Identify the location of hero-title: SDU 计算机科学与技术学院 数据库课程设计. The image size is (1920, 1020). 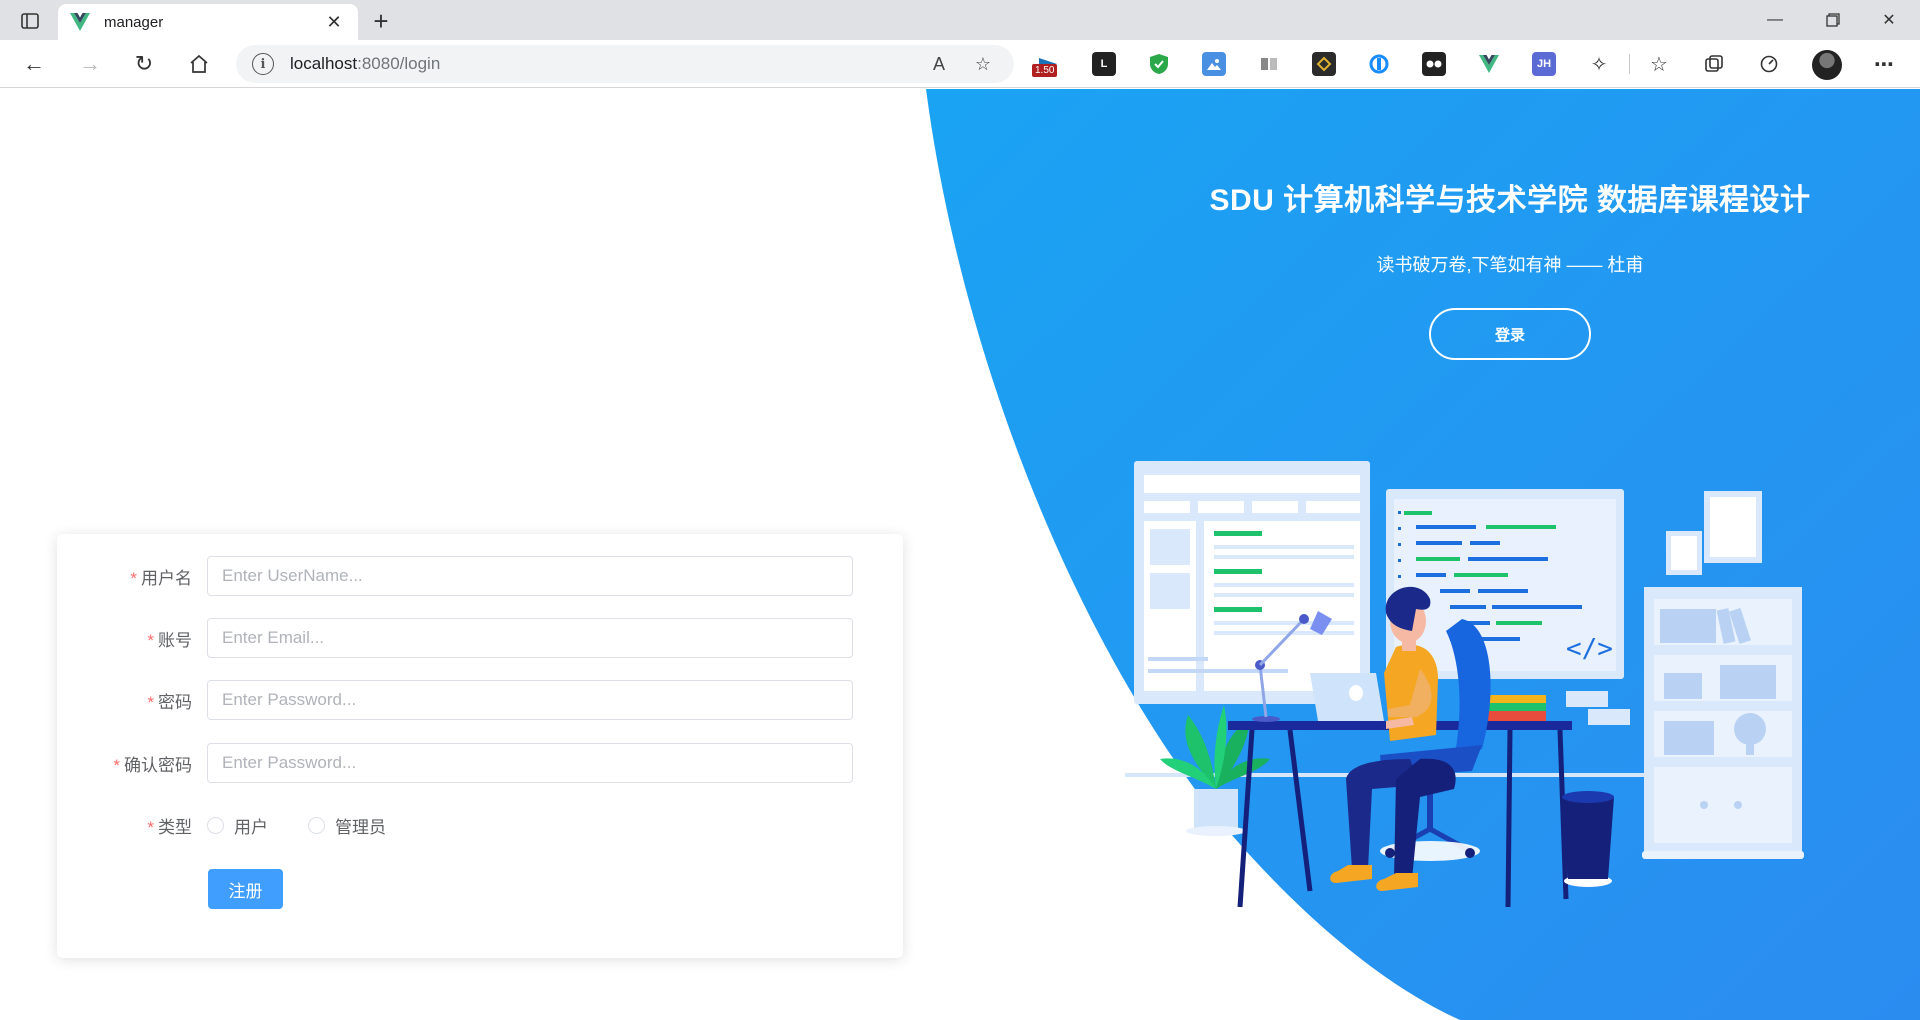
(1510, 200).